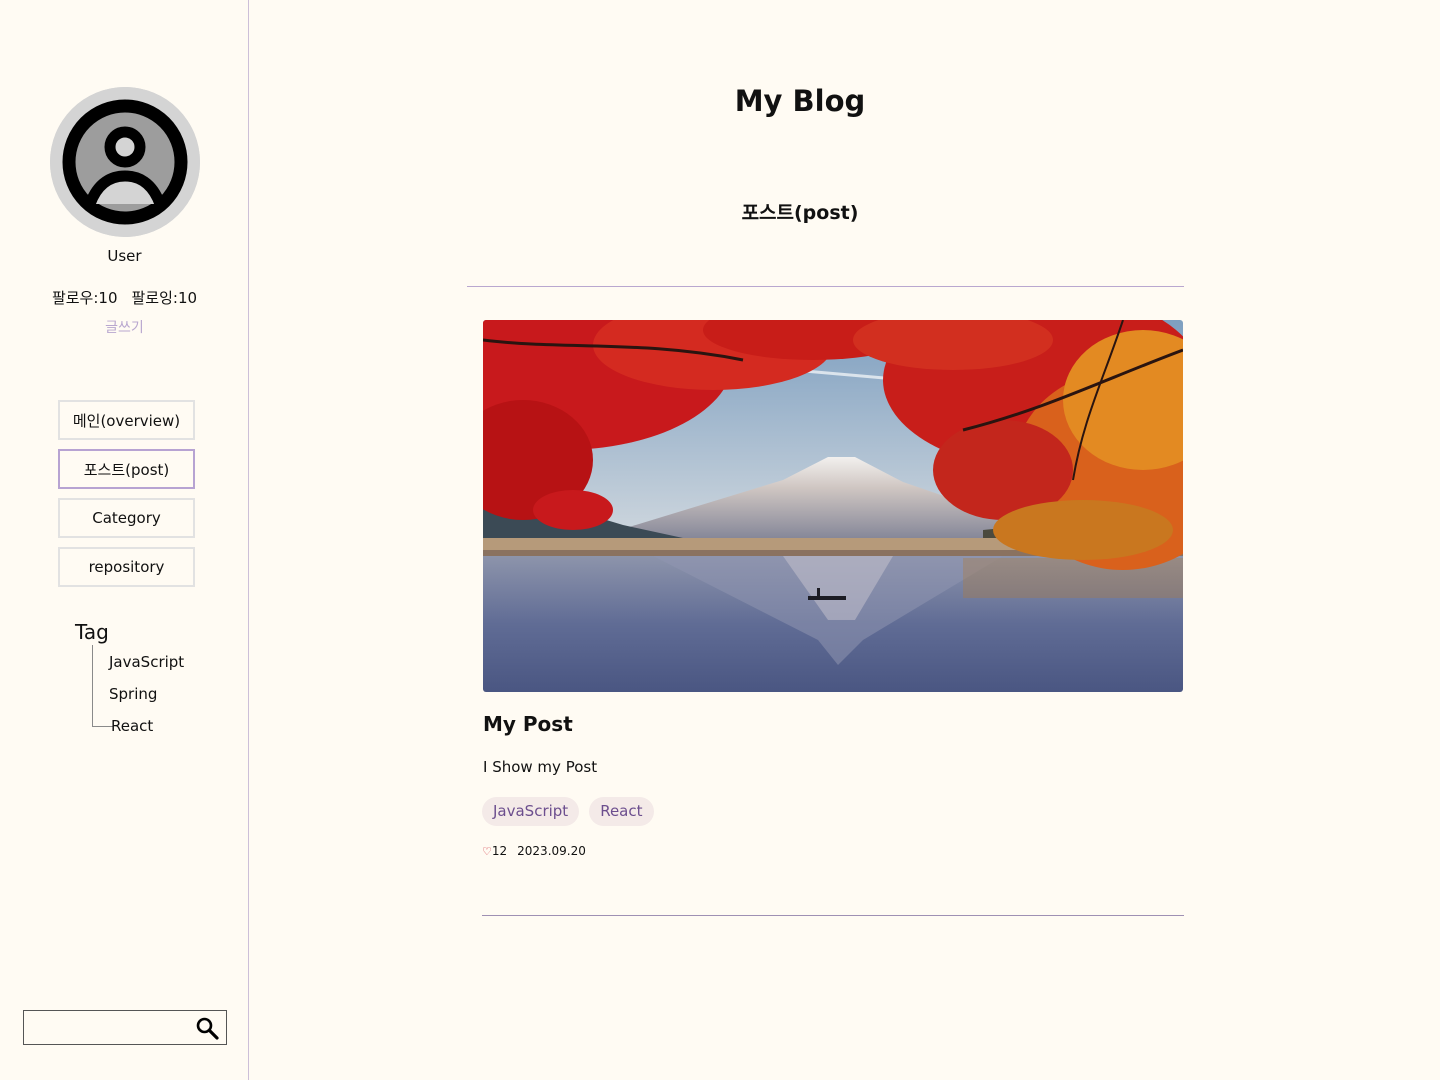 The height and width of the screenshot is (1080, 1440). I want to click on user-avatar-icon, so click(125, 162).